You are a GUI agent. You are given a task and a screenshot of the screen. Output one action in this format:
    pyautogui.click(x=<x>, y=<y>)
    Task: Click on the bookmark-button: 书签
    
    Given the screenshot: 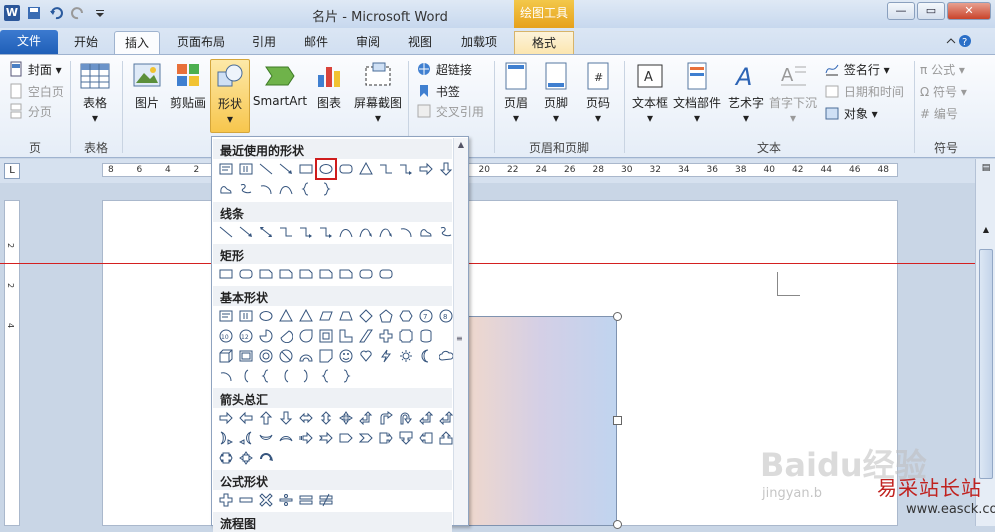 What is the action you would take?
    pyautogui.click(x=438, y=92)
    